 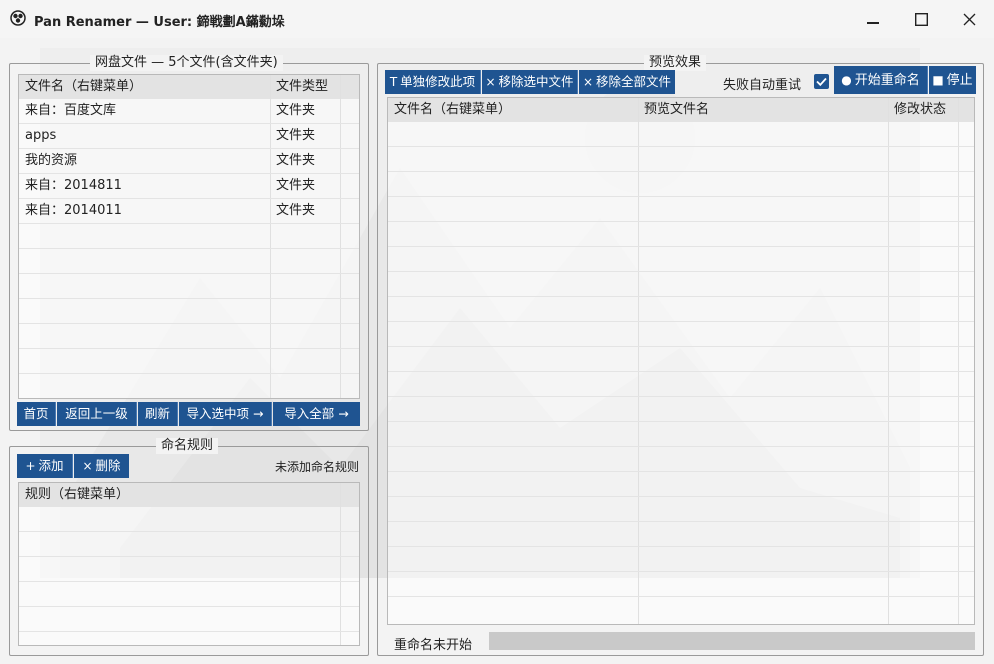 I want to click on minimize-button, so click(x=873, y=19).